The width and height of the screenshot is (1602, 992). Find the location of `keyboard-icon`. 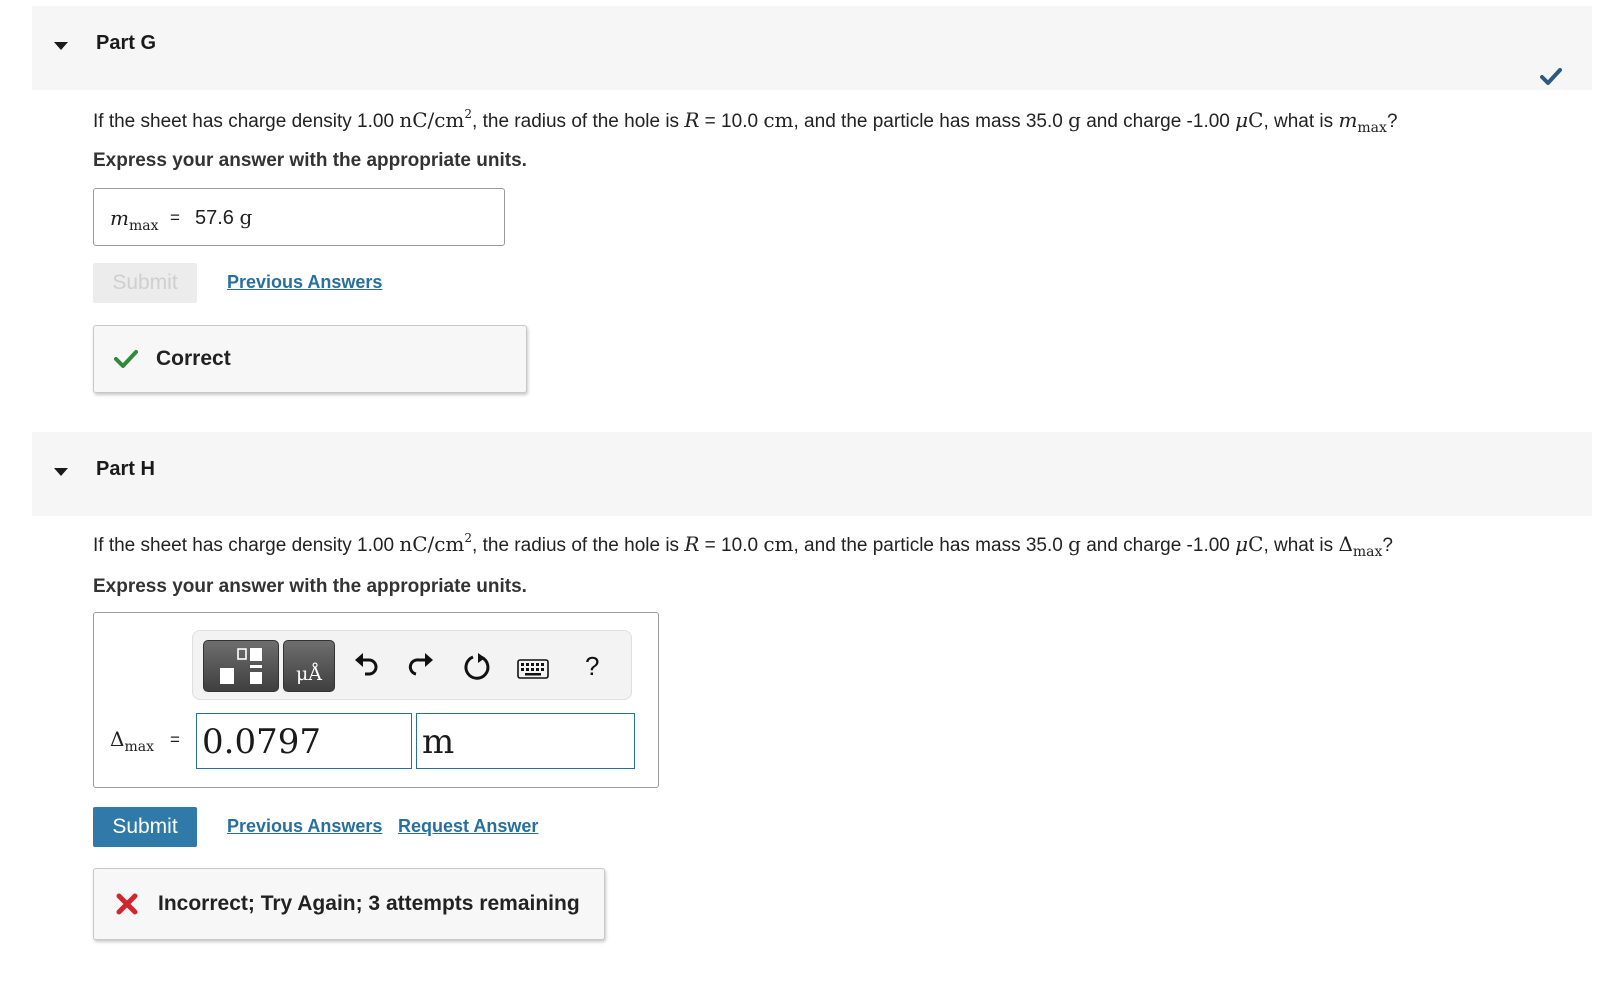

keyboard-icon is located at coordinates (533, 669).